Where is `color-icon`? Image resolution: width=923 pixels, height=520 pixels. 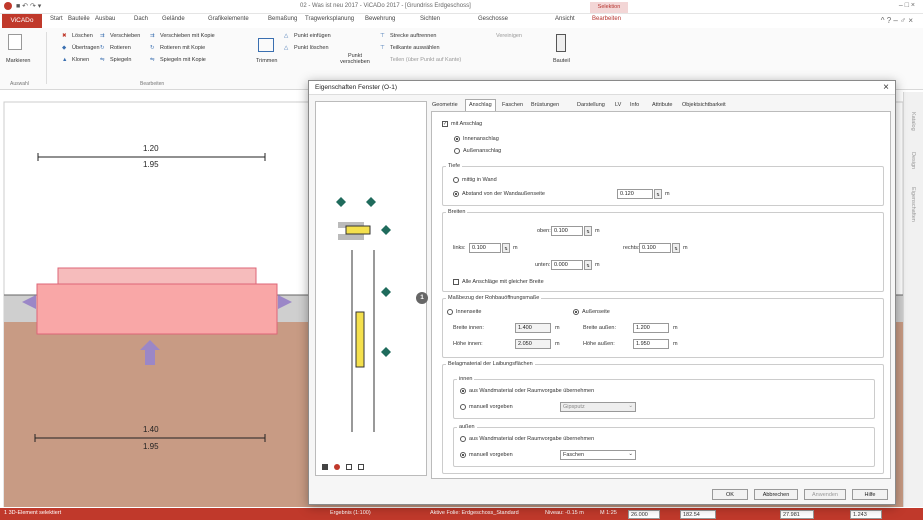
color-icon is located at coordinates (337, 467).